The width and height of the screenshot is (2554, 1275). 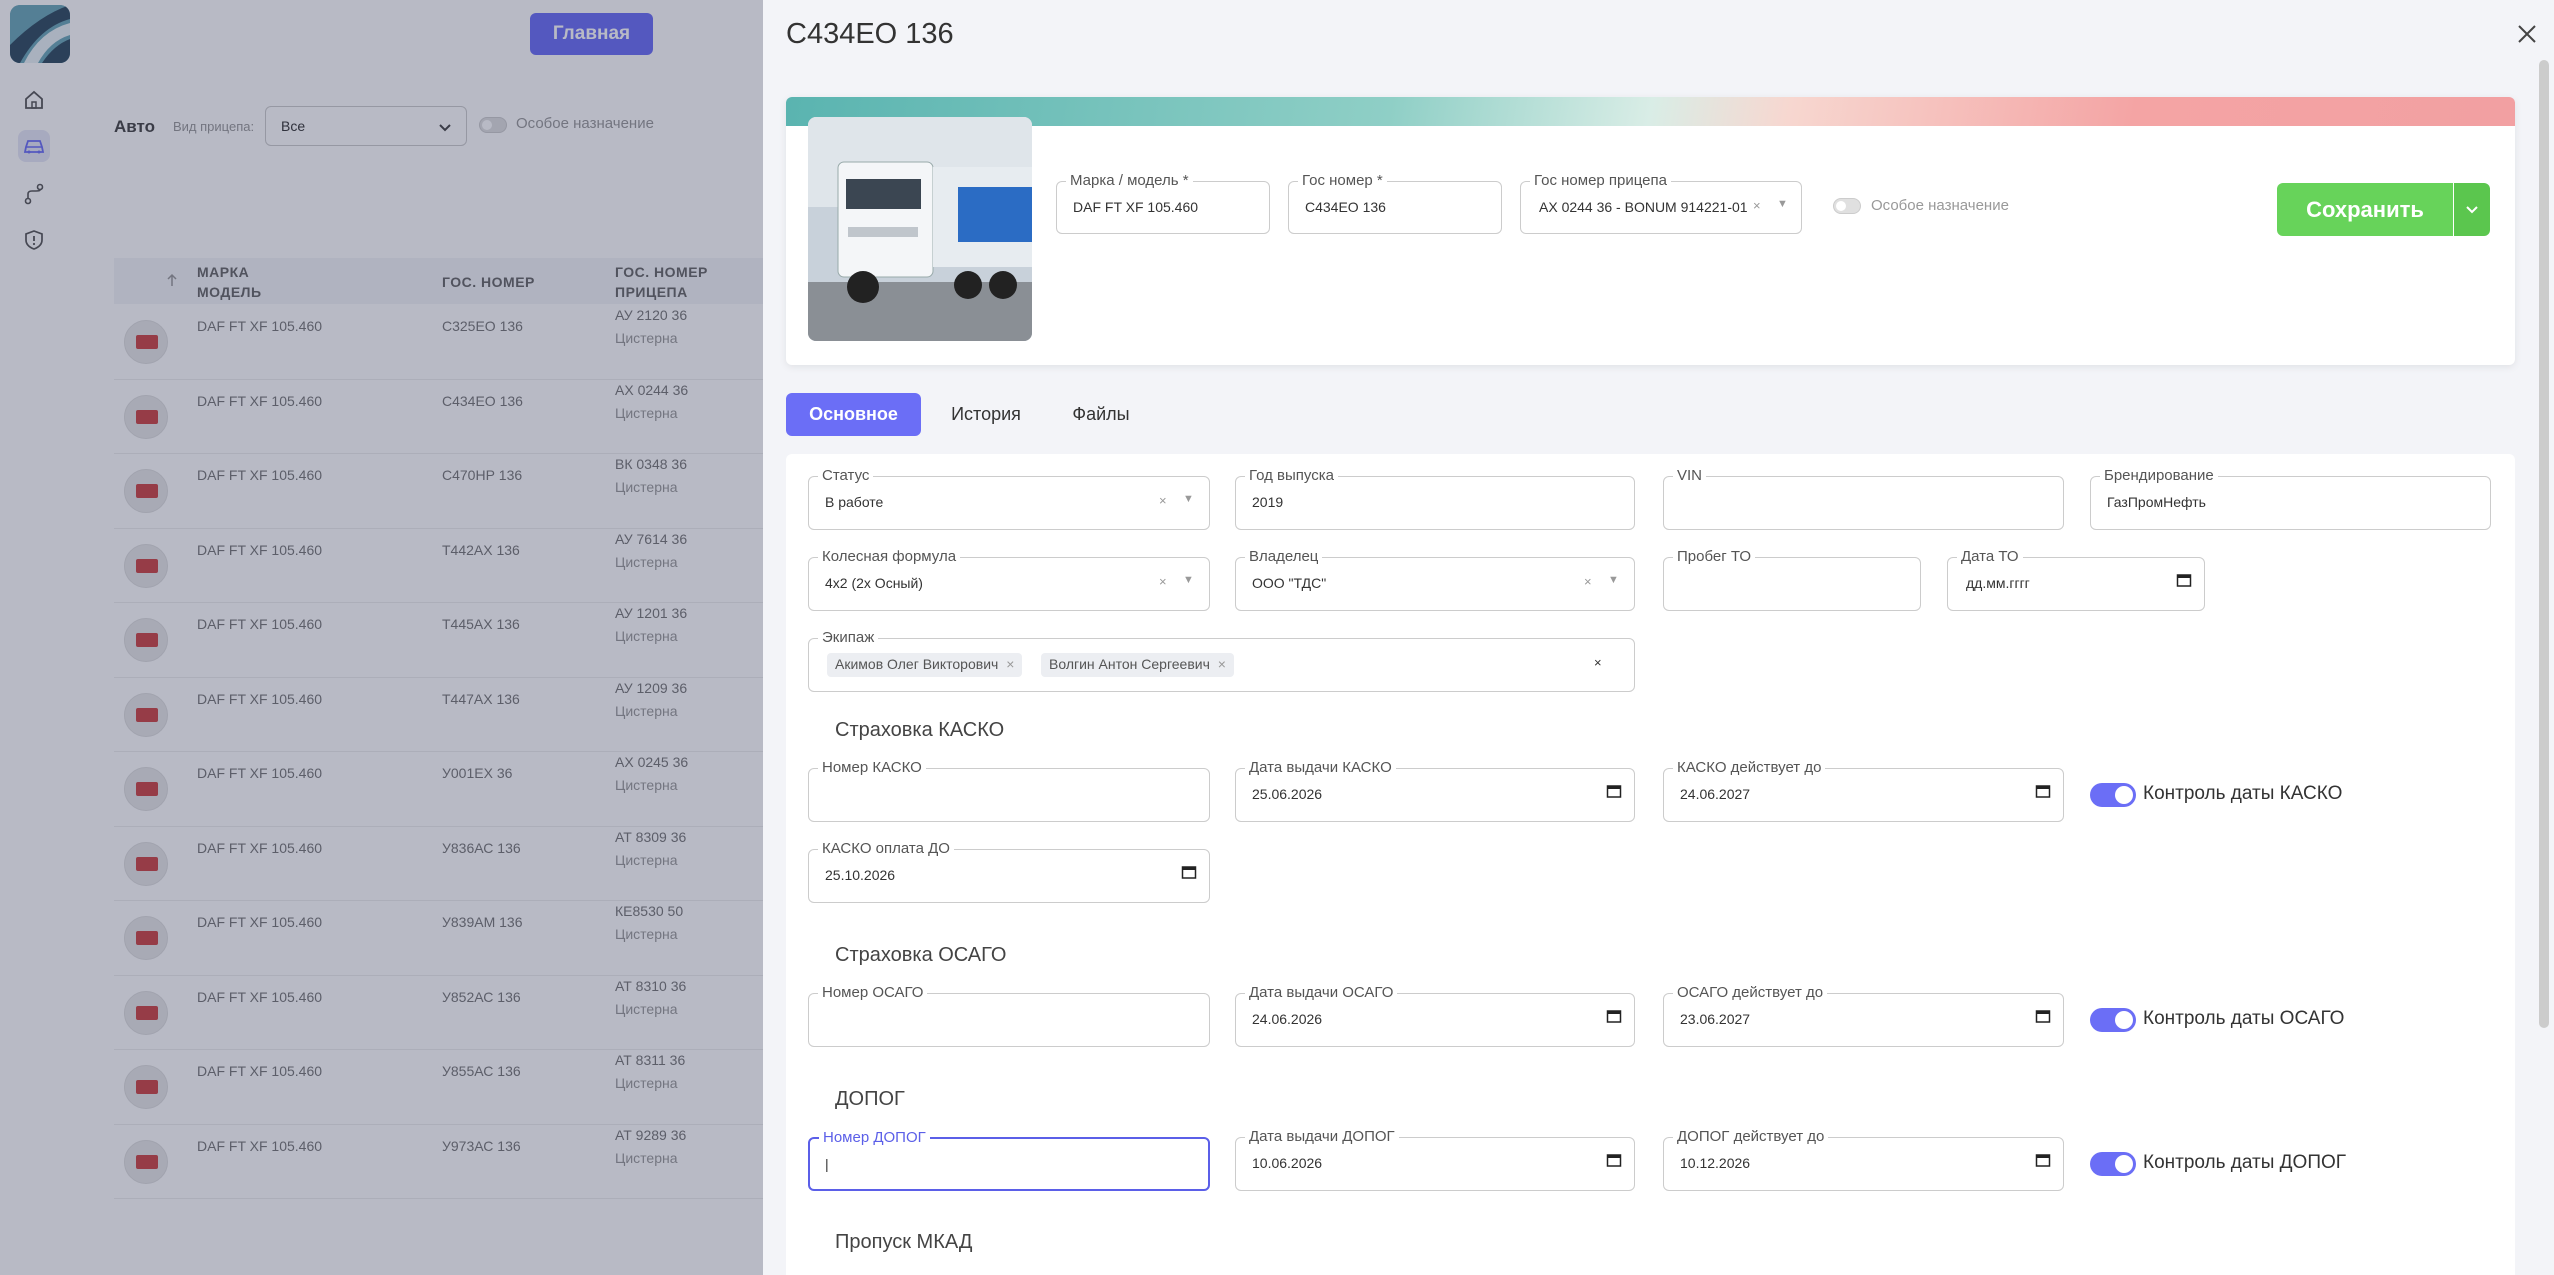 What do you see at coordinates (1129, 181) in the screenshot?
I see `brand-model-label: Марка / модель *` at bounding box center [1129, 181].